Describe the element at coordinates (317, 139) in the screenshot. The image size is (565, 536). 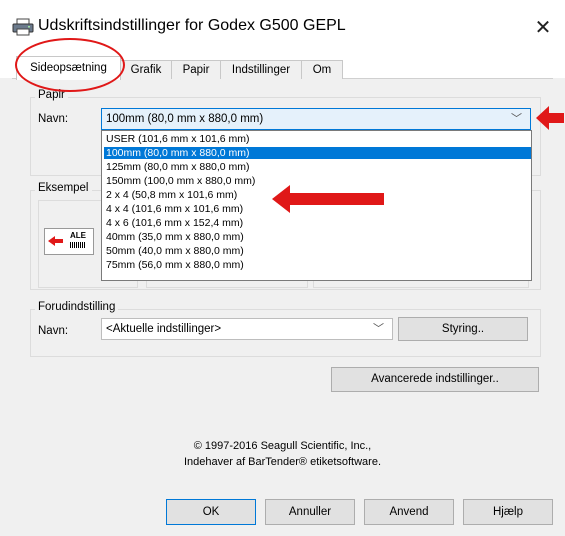
I see `dropdown-option: USER (101,6 mm x 101,6 mm)` at that location.